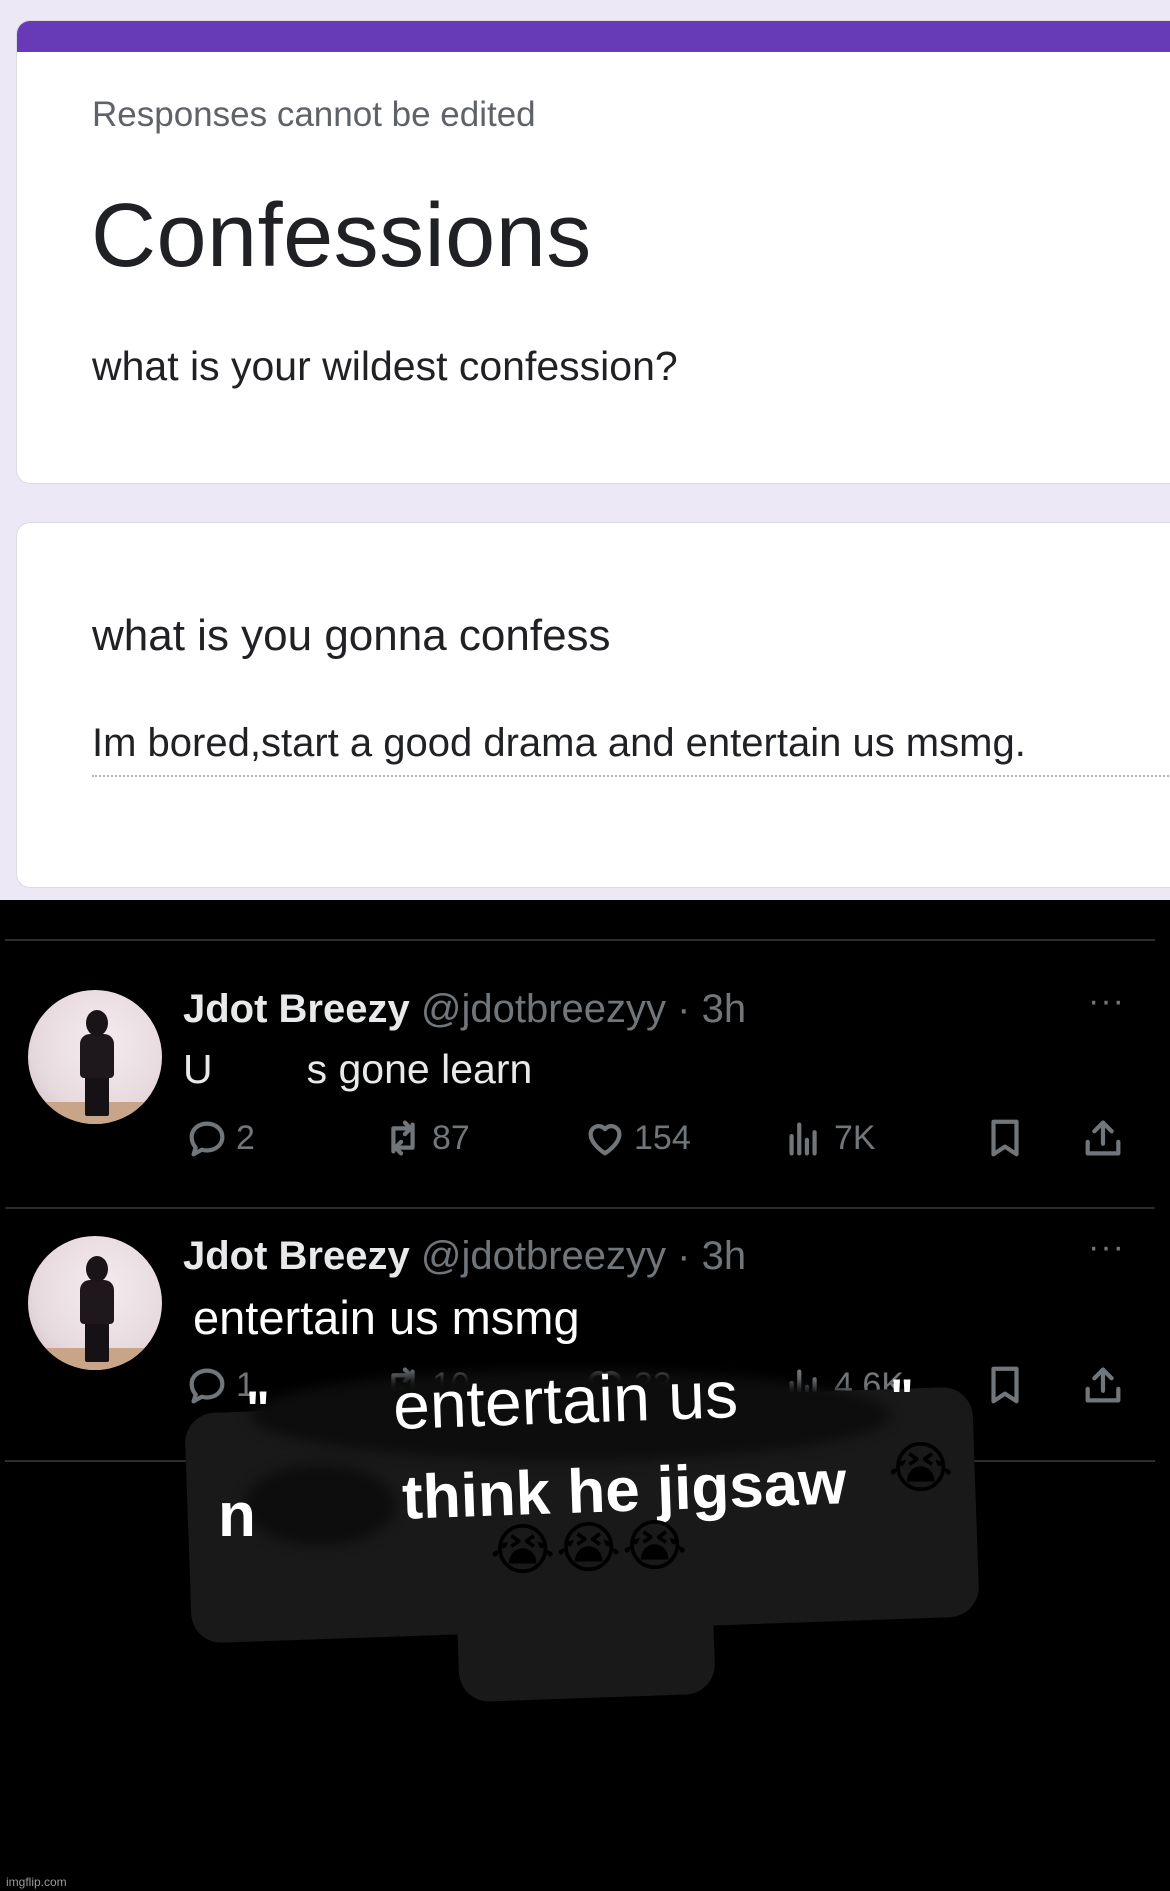 The height and width of the screenshot is (1891, 1170). I want to click on reply-button: 2, so click(219, 1138).